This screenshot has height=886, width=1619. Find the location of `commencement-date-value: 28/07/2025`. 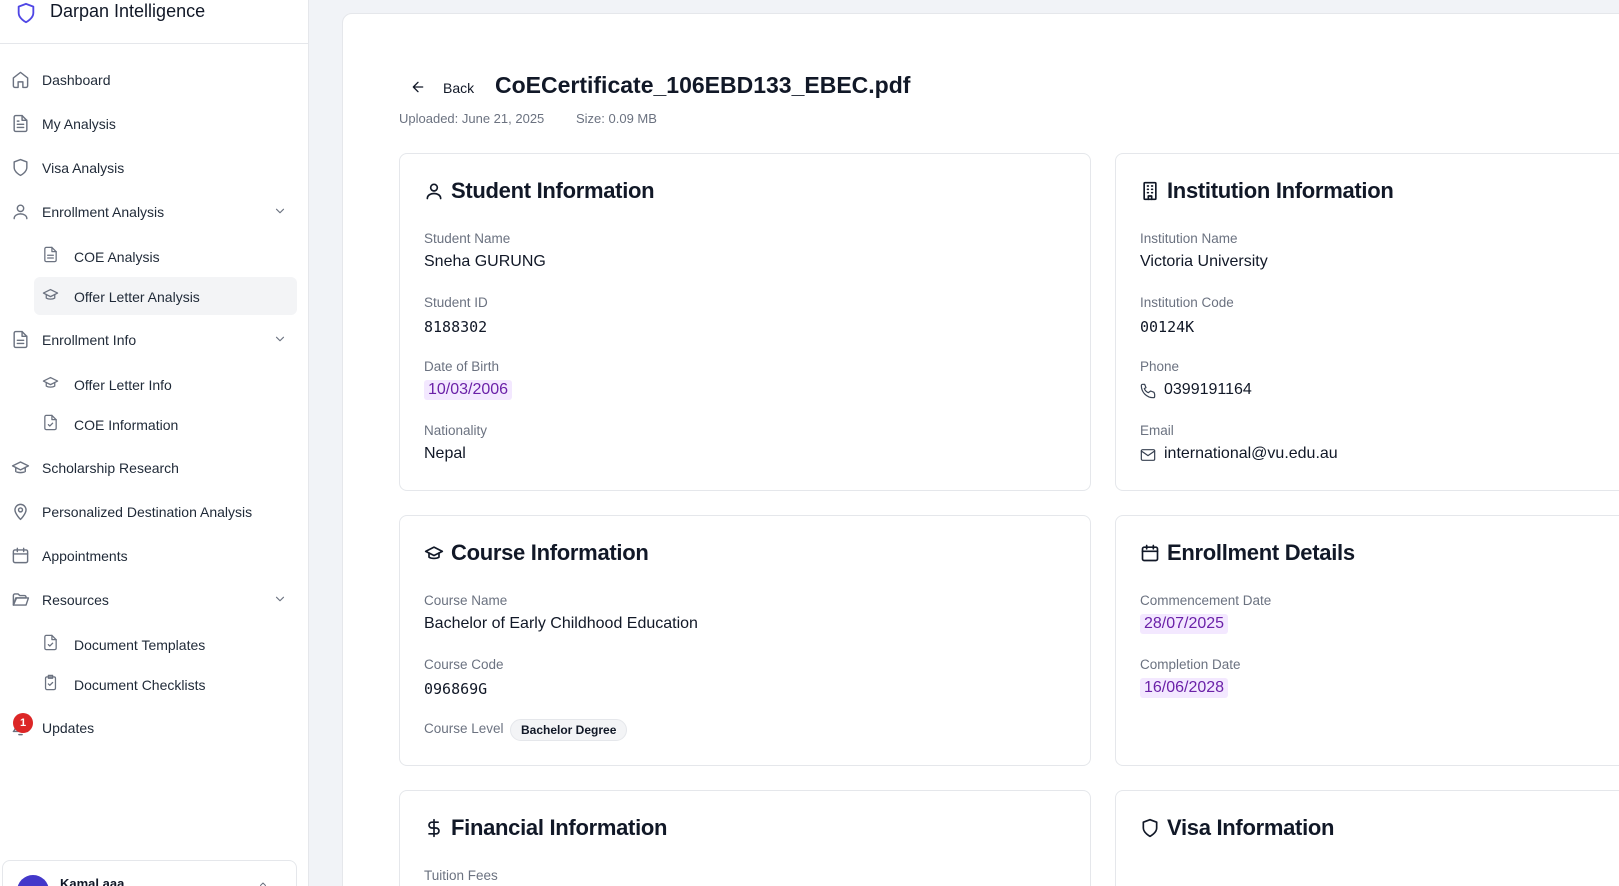

commencement-date-value: 28/07/2025 is located at coordinates (1184, 624).